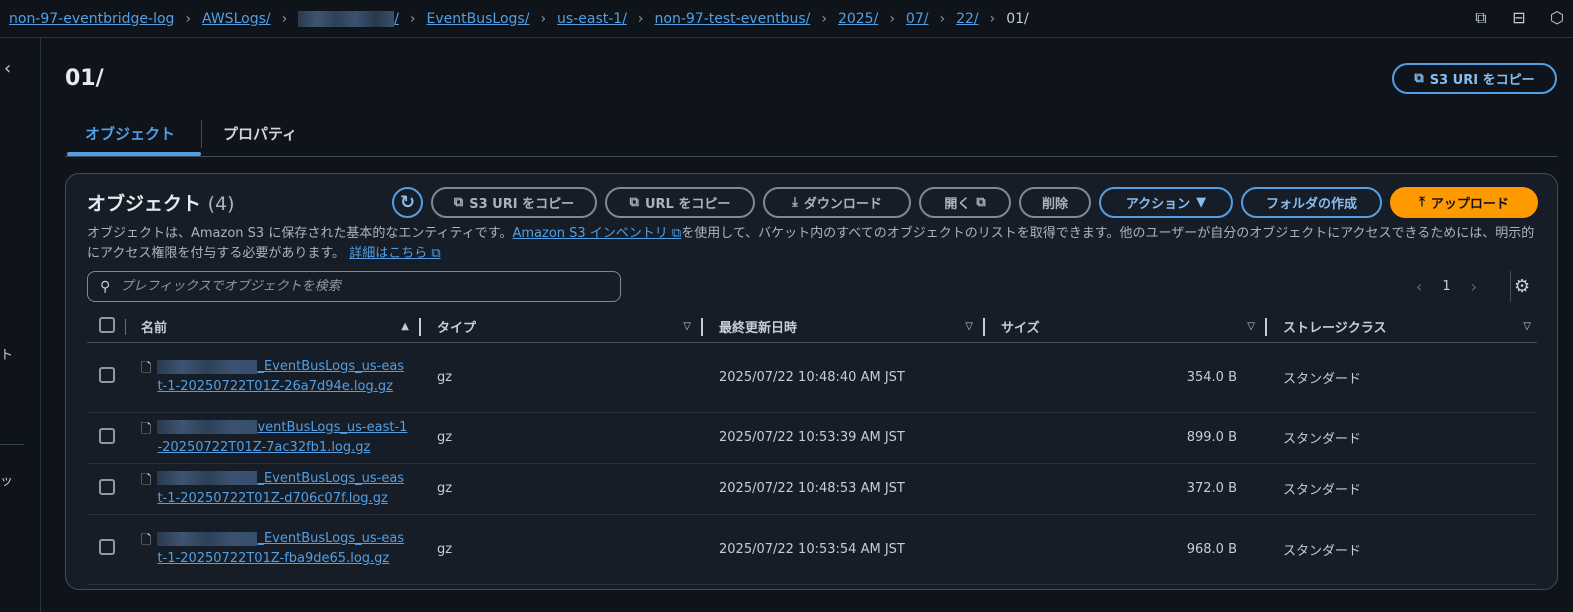 The height and width of the screenshot is (612, 1573). What do you see at coordinates (981, 202) in the screenshot?
I see `external-link-icon: ⧉` at bounding box center [981, 202].